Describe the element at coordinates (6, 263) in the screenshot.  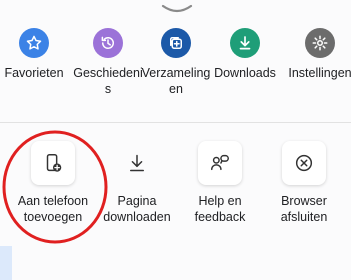
I see `background-page-strip` at that location.